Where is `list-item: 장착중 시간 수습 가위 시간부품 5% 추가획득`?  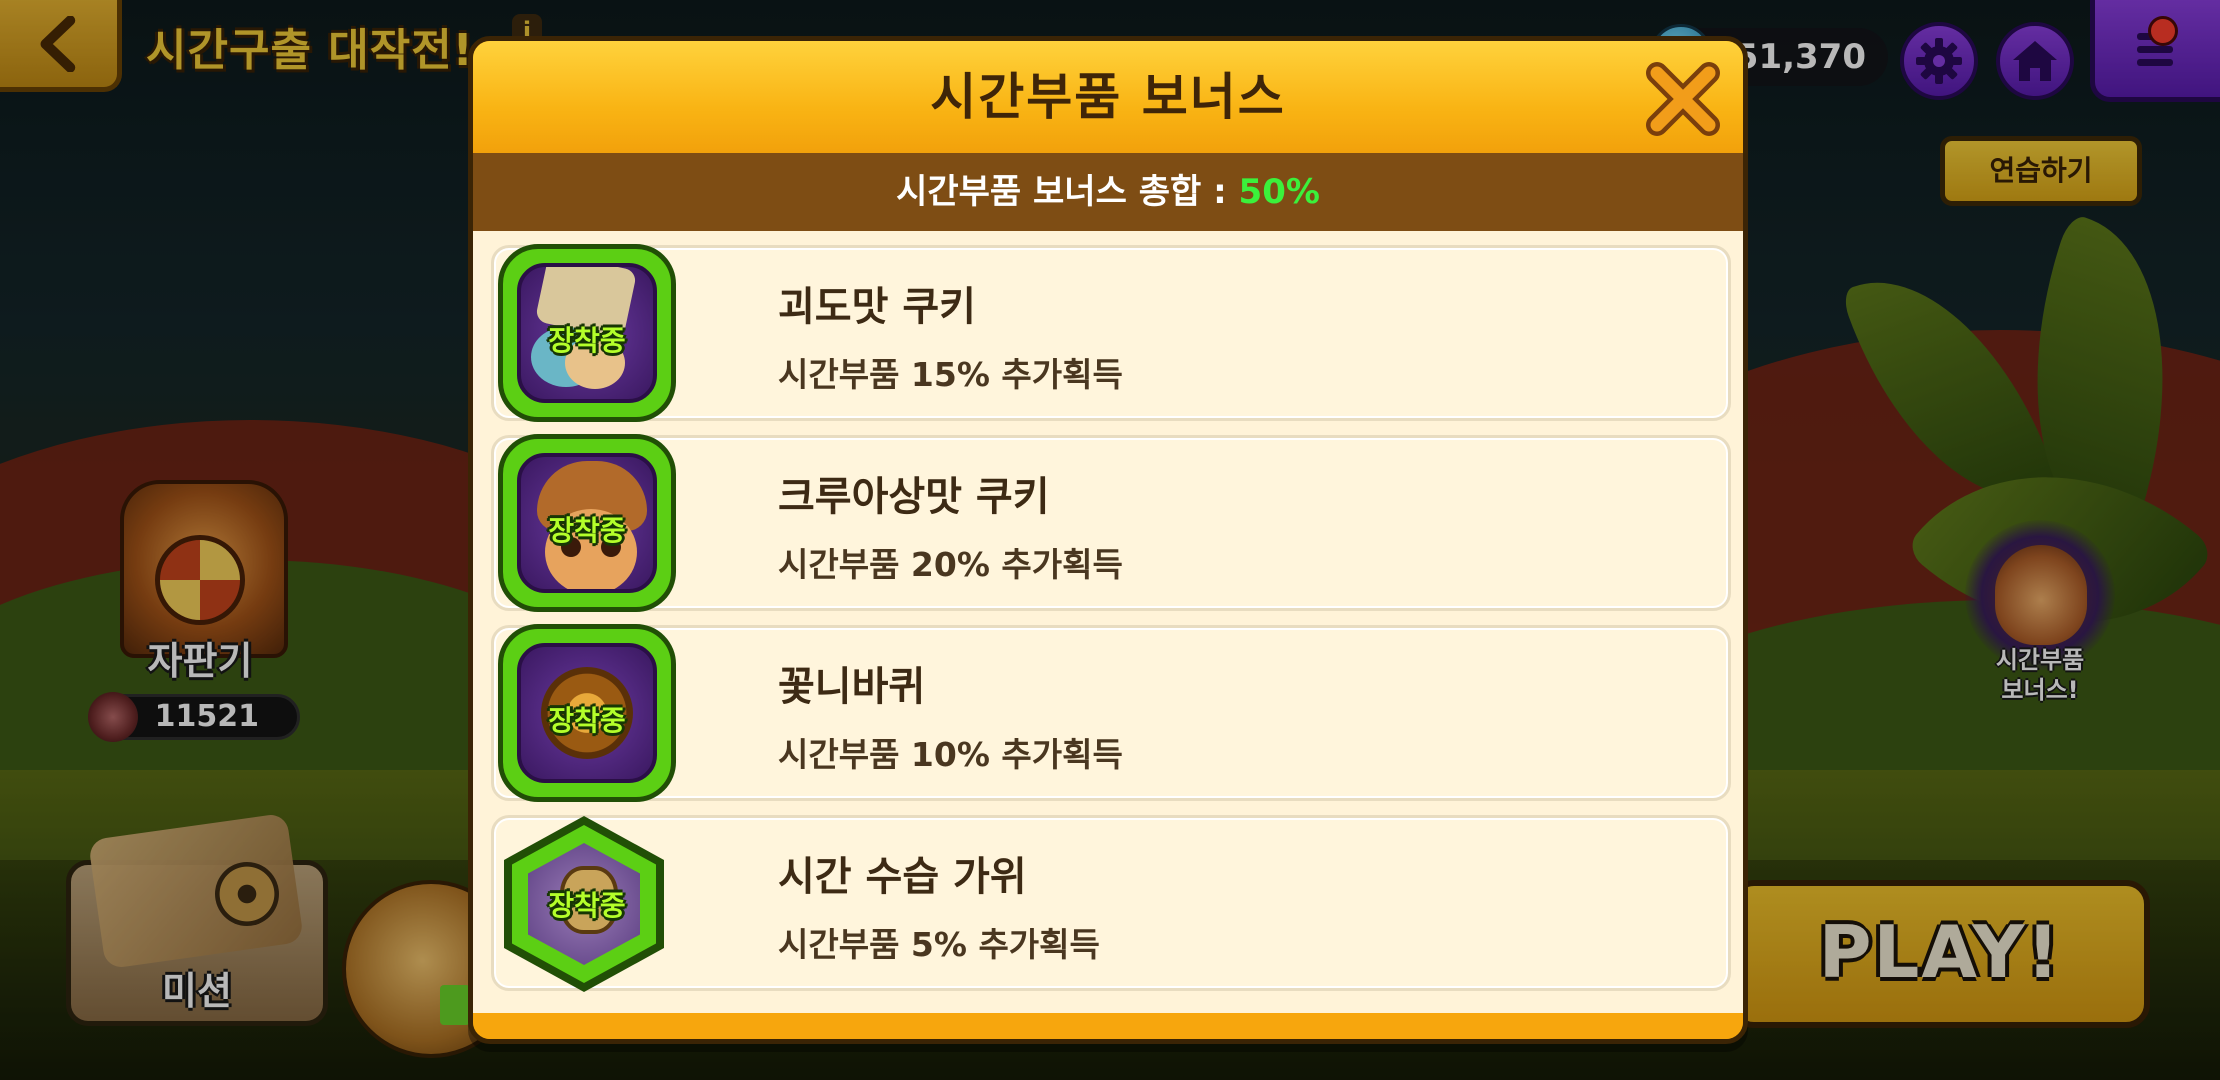
list-item: 장착중 시간 수습 가위 시간부품 5% 추가획득 is located at coordinates (1111, 903).